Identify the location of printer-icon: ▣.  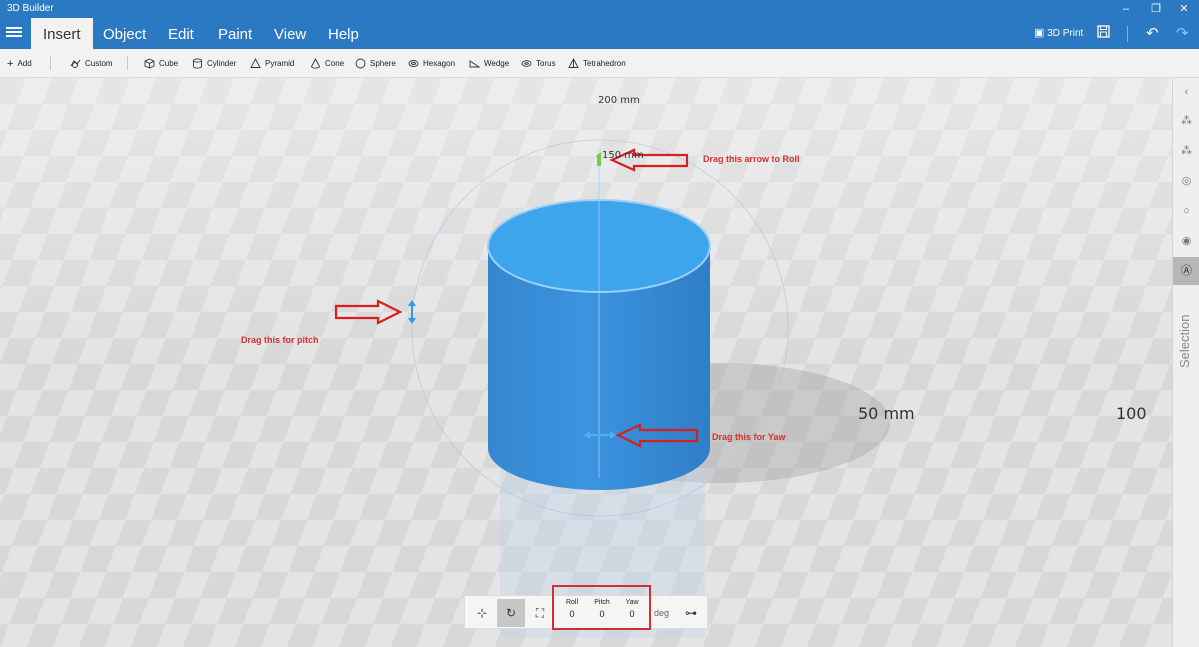
(1039, 33).